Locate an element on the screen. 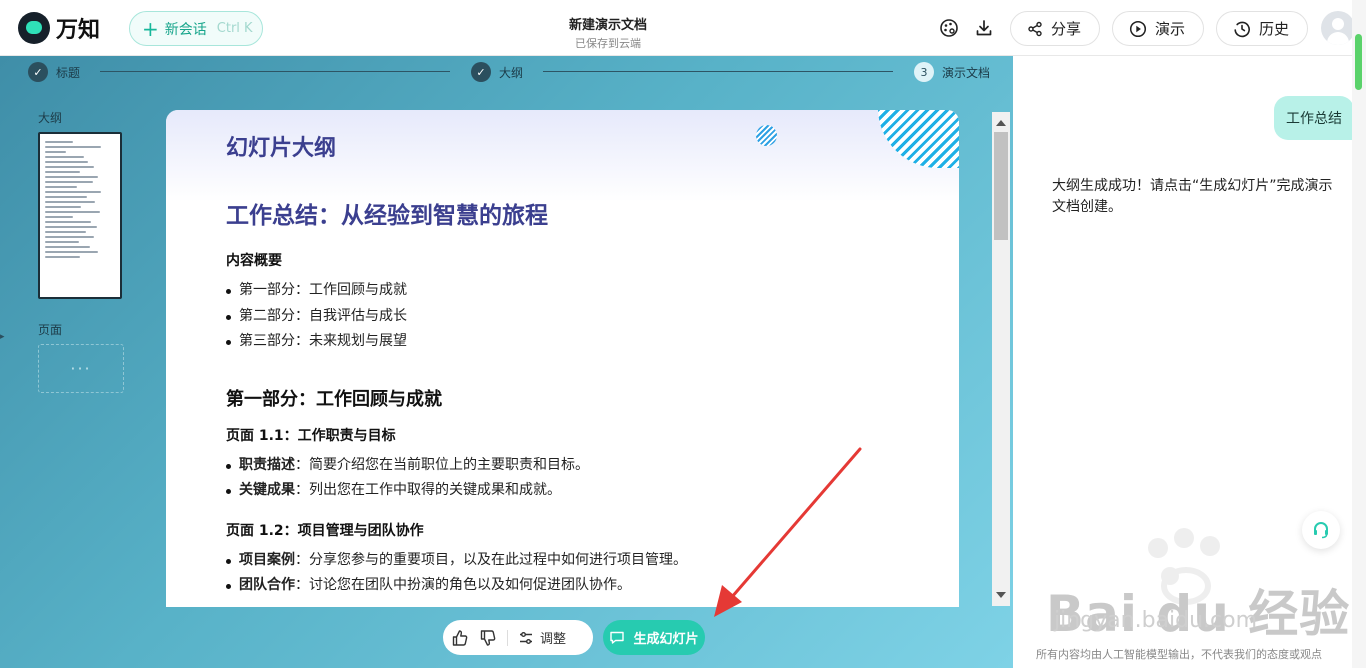 Image resolution: width=1366 pixels, height=668 pixels. headset-icon is located at coordinates (1321, 530).